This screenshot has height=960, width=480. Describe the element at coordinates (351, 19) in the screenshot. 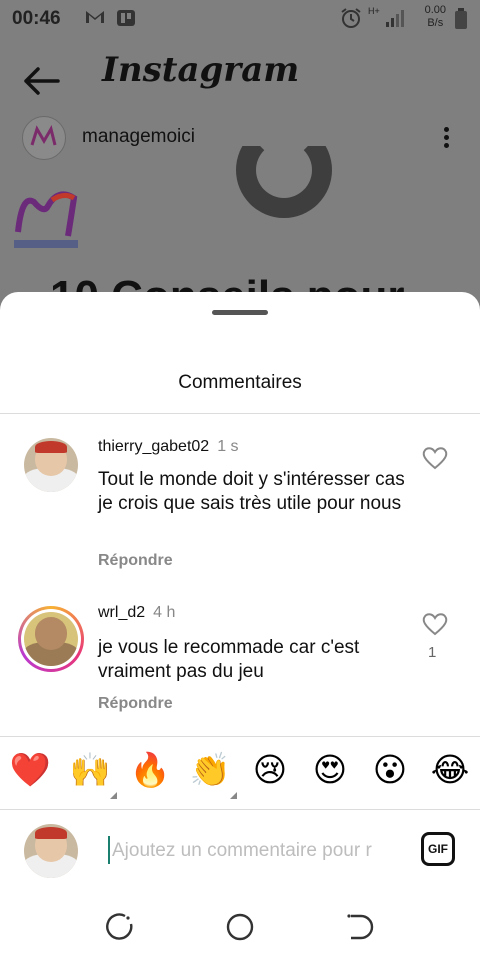

I see `alarm-icon` at that location.